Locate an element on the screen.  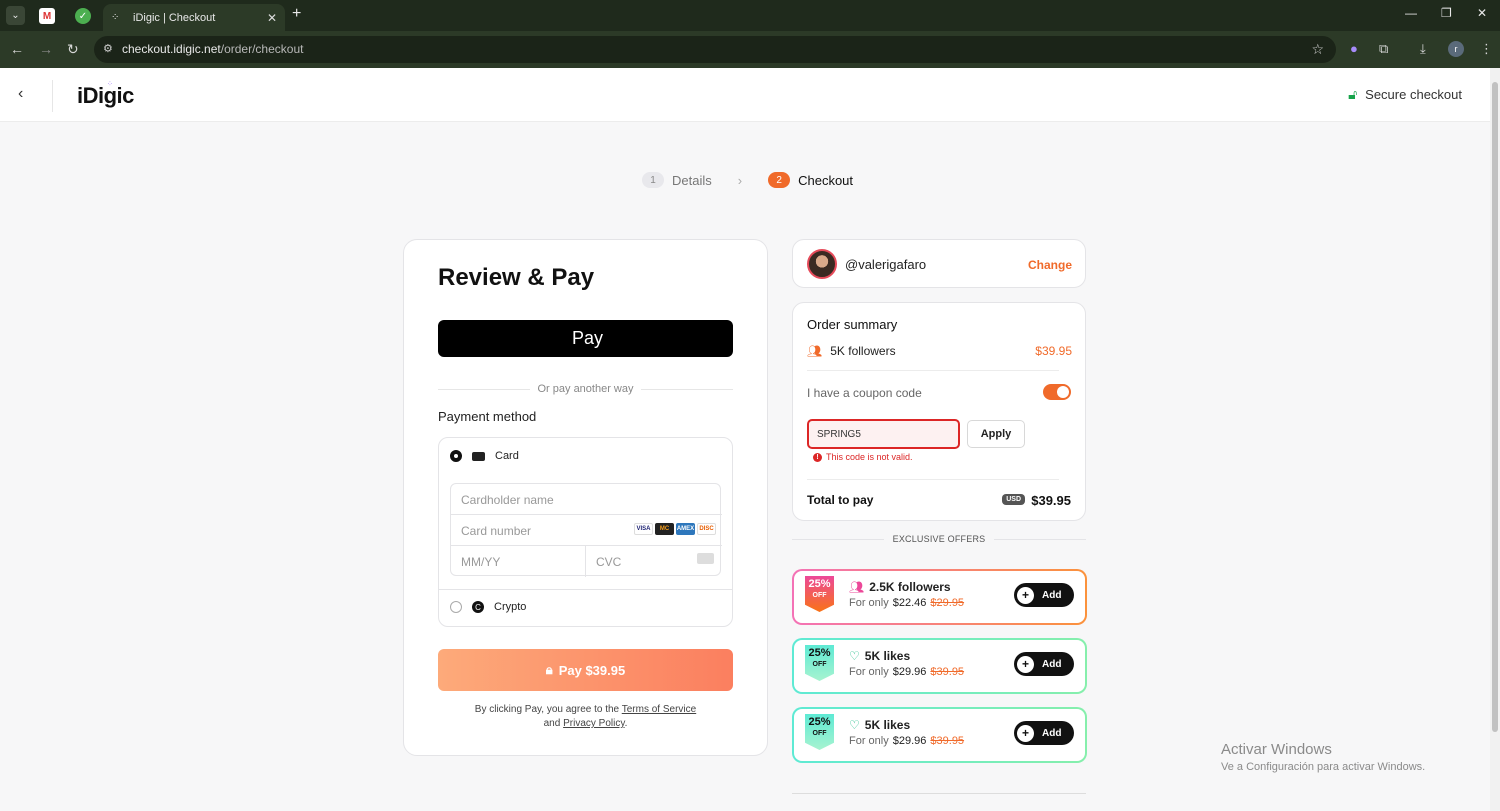
apple-pay-label: Pay is located at coordinates (587, 338).